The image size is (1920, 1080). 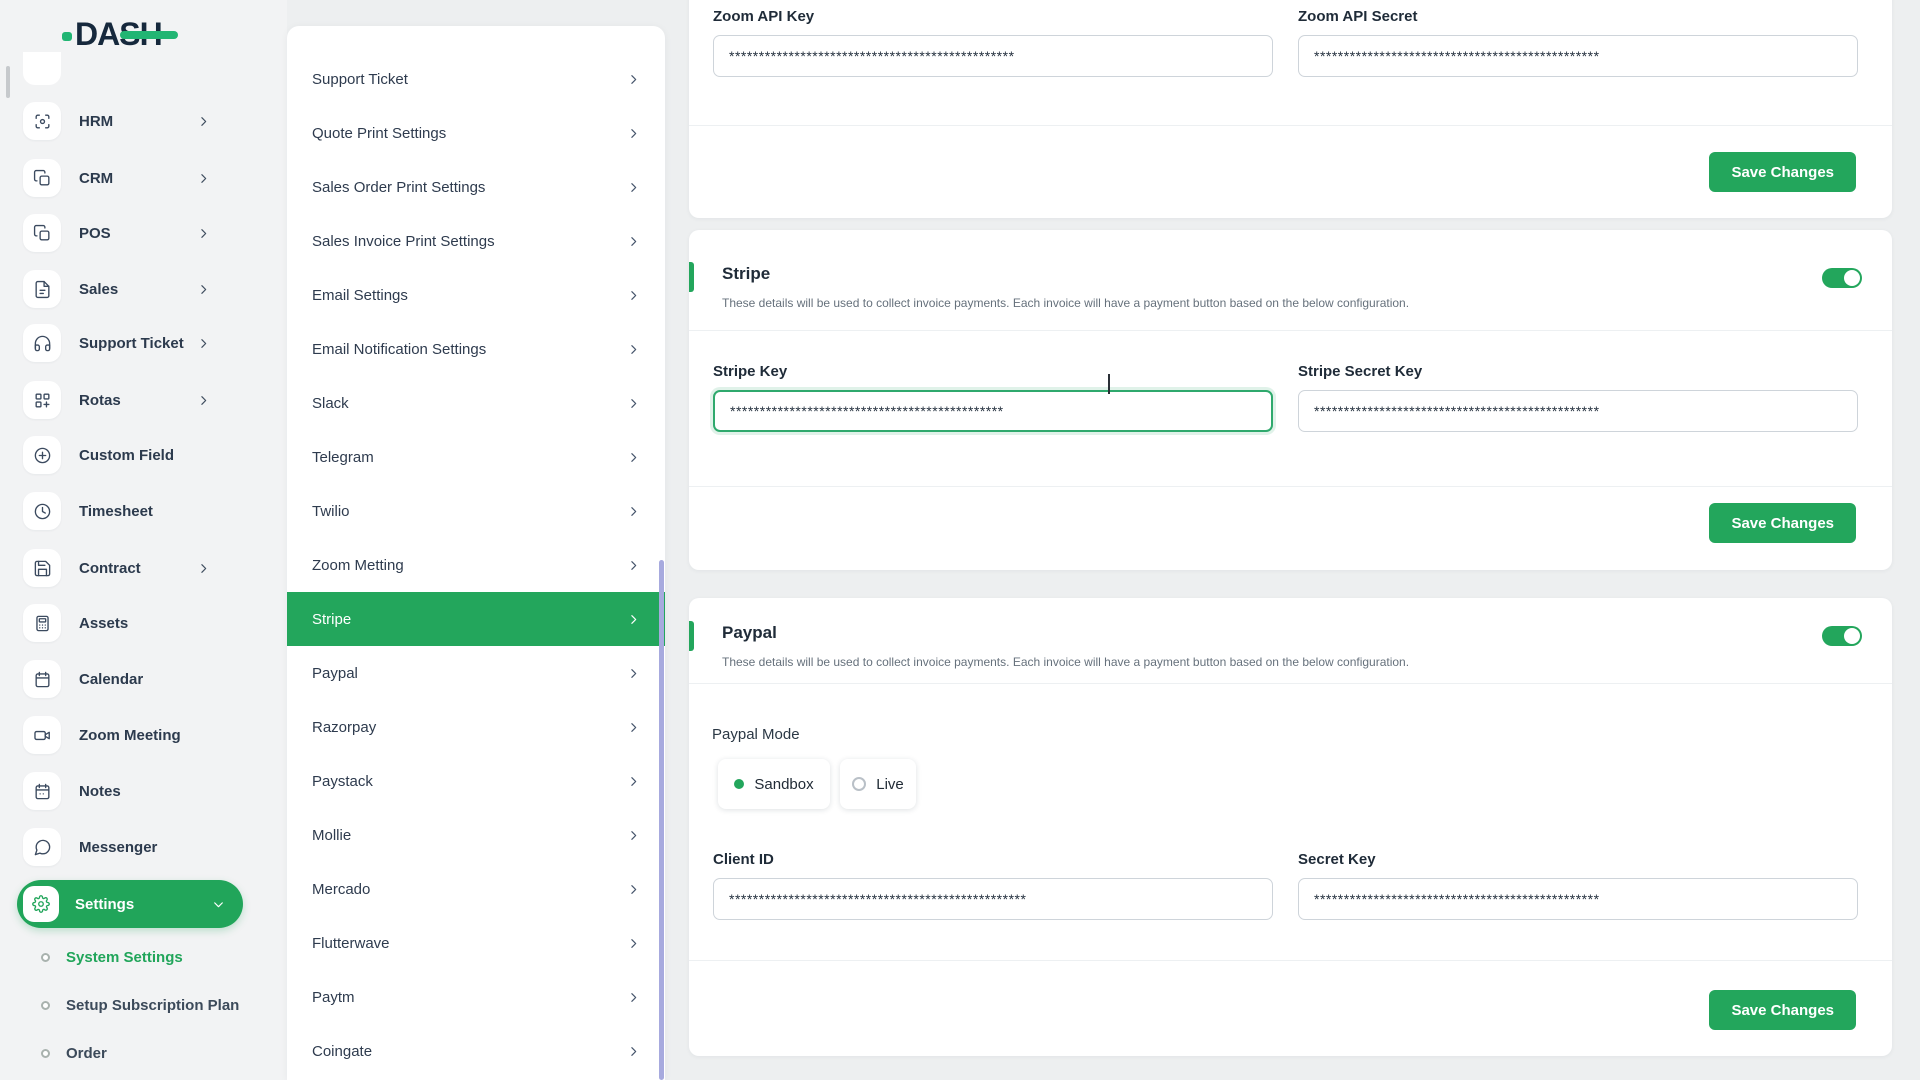 I want to click on pos-icon, so click(x=42, y=233).